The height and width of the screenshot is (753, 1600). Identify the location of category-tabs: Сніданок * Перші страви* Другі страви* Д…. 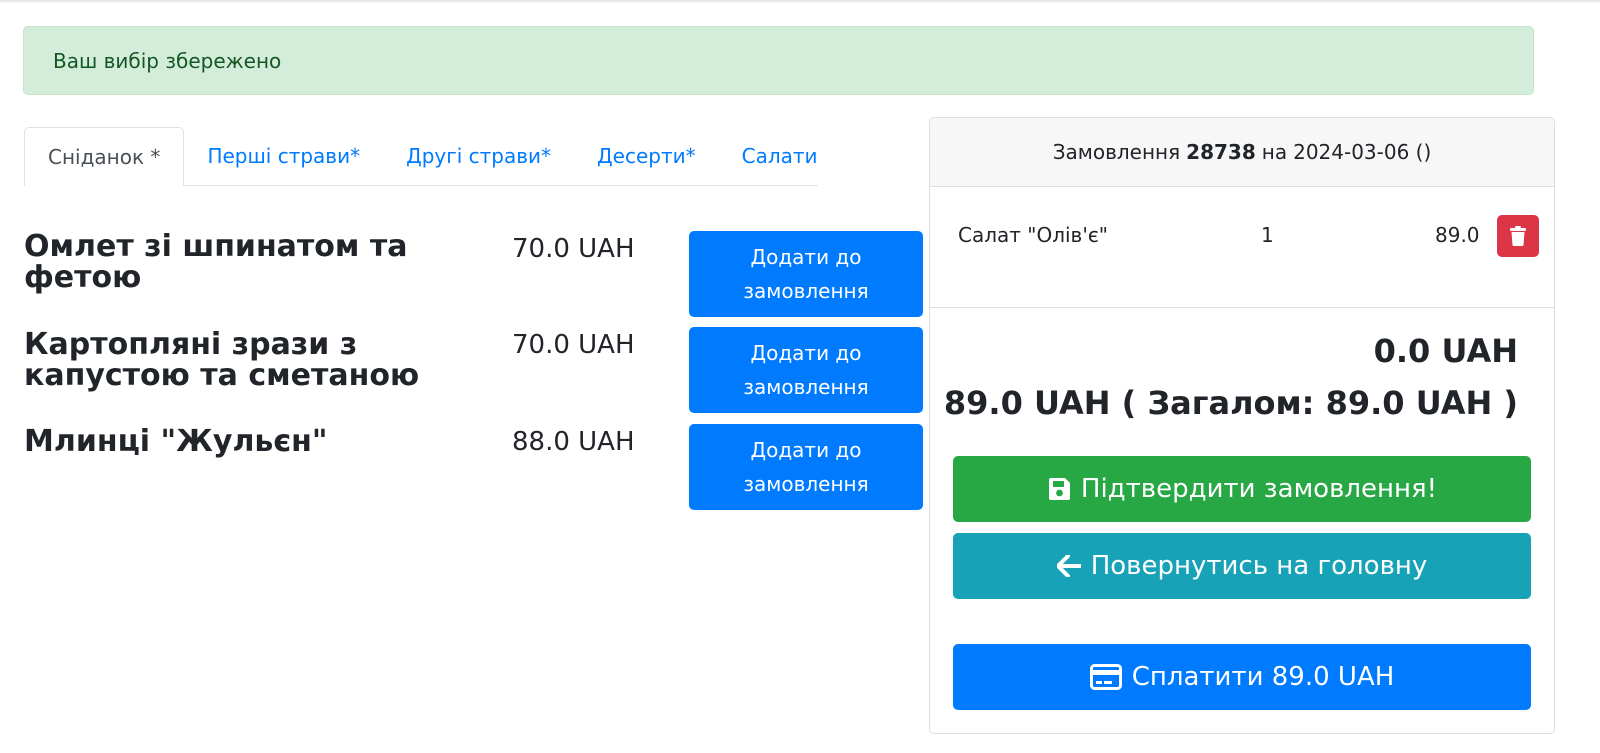
(421, 156).